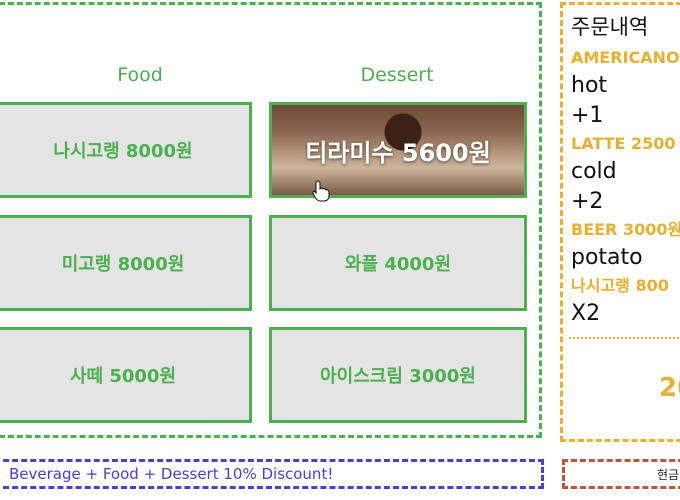 The height and width of the screenshot is (500, 680). What do you see at coordinates (594, 171) in the screenshot?
I see `order-item-option: cold` at bounding box center [594, 171].